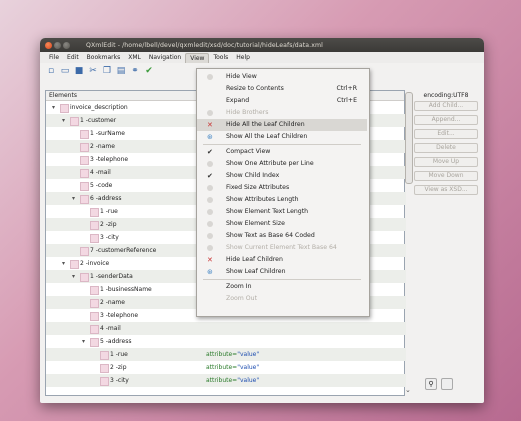  Describe the element at coordinates (93, 71) in the screenshot. I see `cut-icon: ✂` at that location.